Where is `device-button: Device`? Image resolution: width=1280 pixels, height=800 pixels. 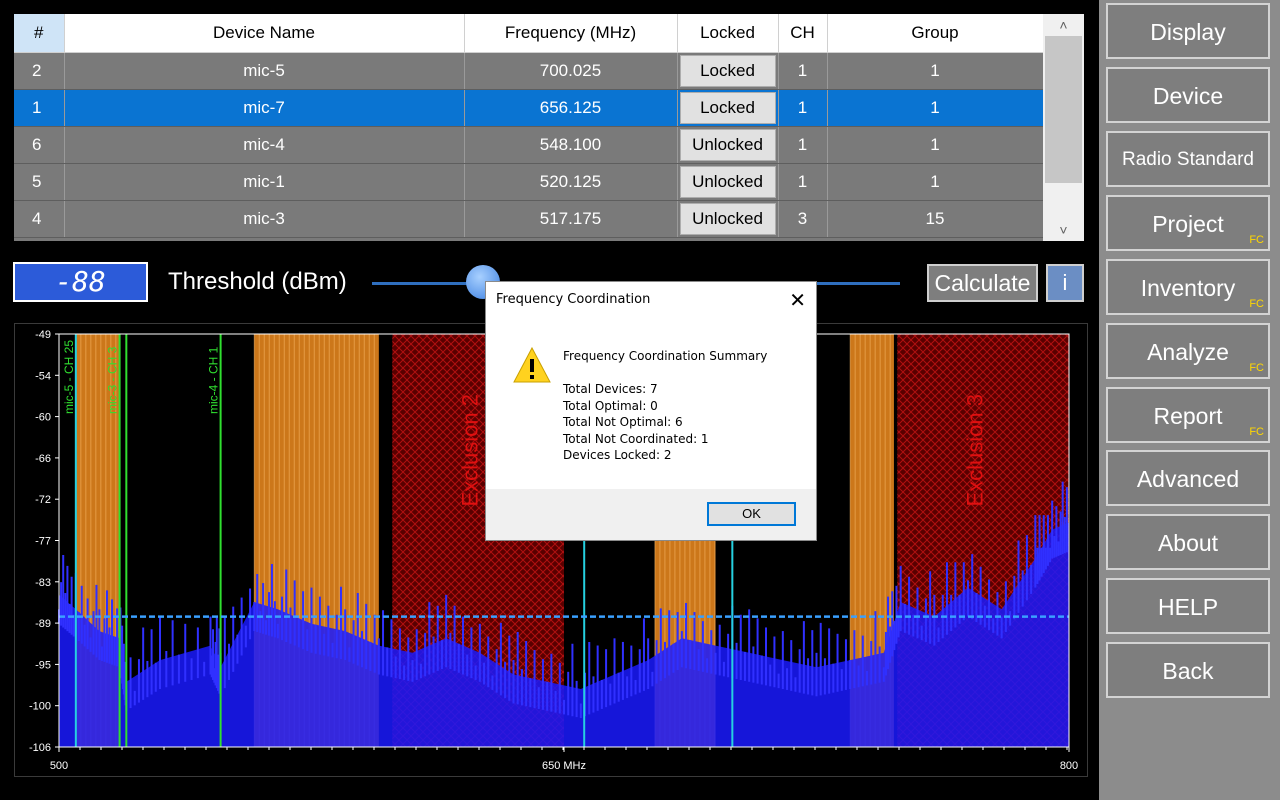
device-button: Device is located at coordinates (1188, 95).